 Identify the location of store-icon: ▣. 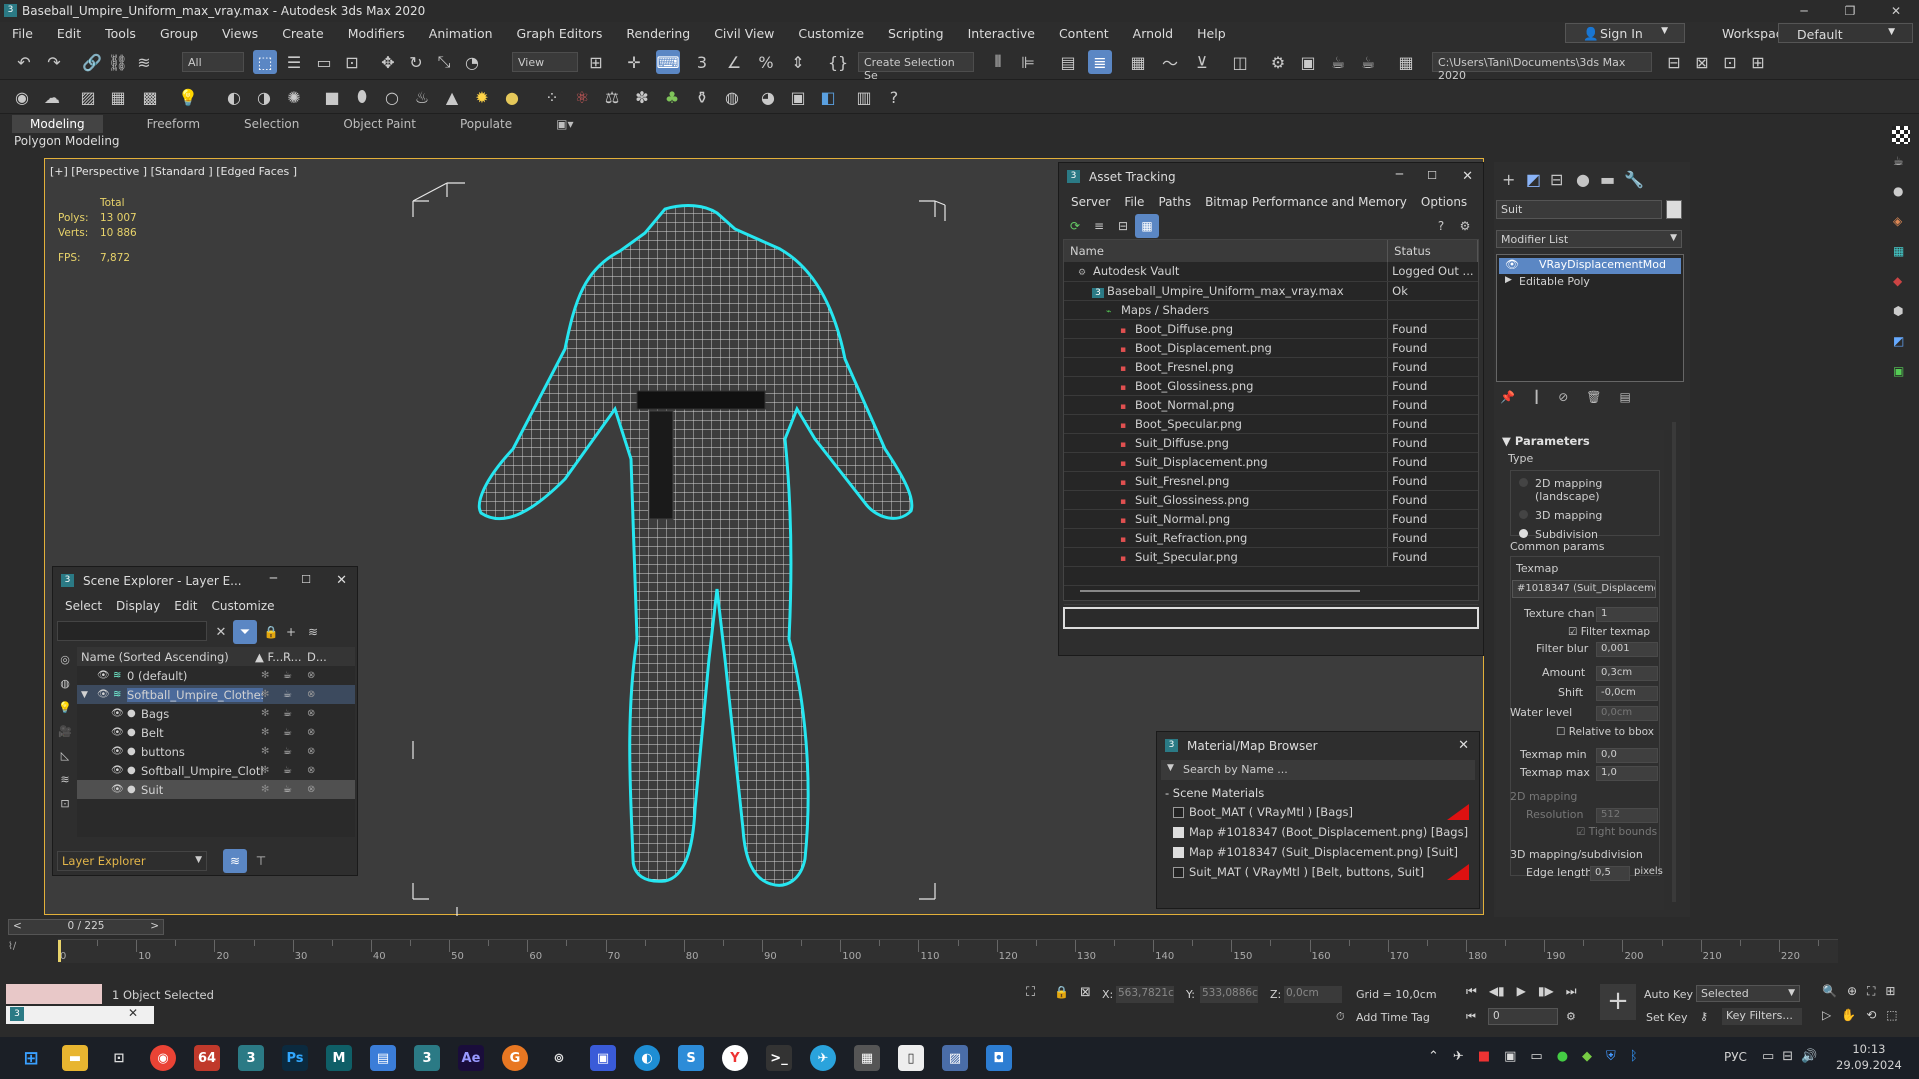
(603, 1058).